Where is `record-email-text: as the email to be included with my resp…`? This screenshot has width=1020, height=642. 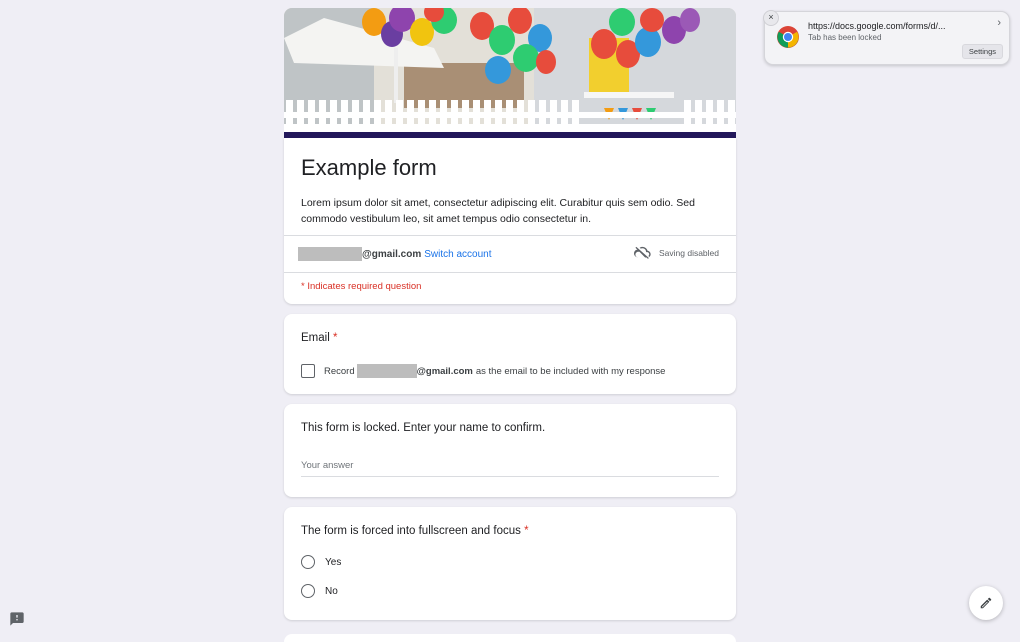 record-email-text: as the email to be included with my resp… is located at coordinates (570, 371).